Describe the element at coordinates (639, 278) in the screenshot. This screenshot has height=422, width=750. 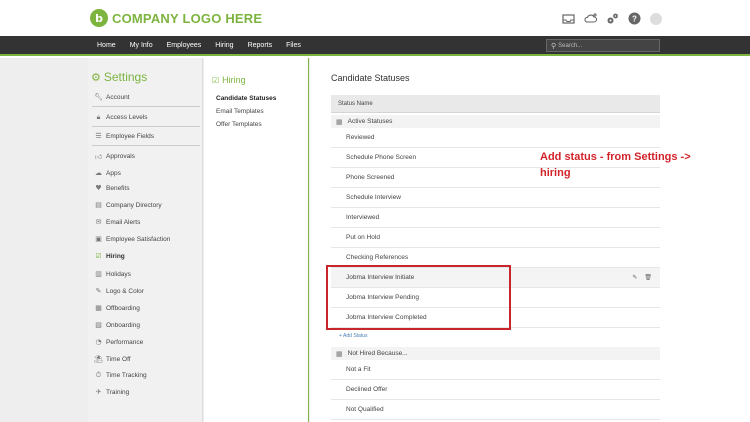
I see `row-actions: ✎ 🗑` at that location.